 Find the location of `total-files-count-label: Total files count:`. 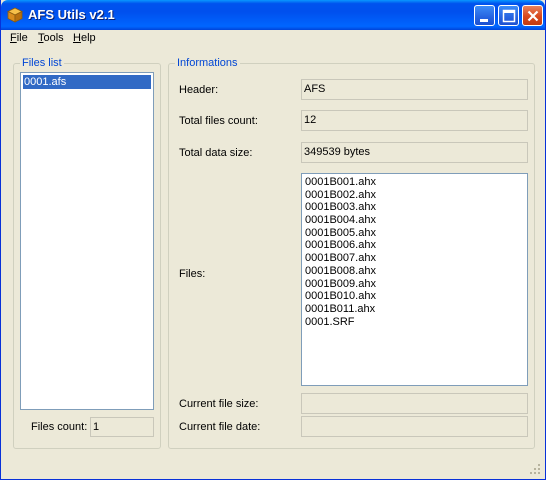

total-files-count-label: Total files count: is located at coordinates (218, 121).